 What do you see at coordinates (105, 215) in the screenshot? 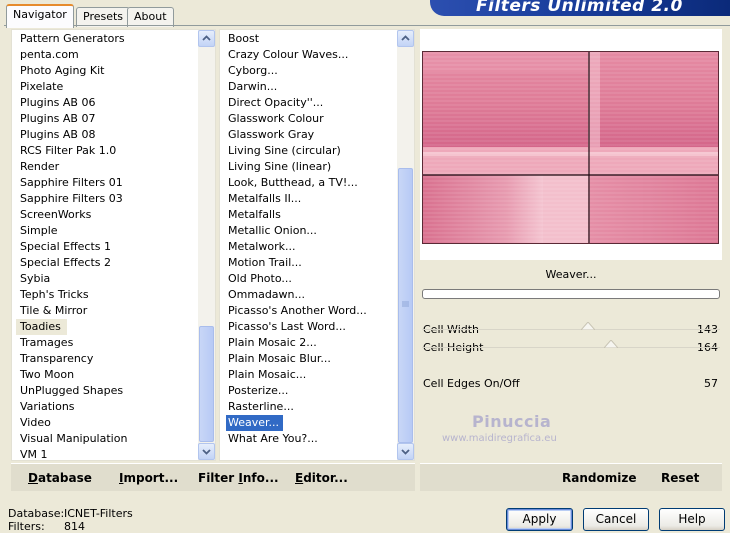
I see `category-item: ScreenWorks` at bounding box center [105, 215].